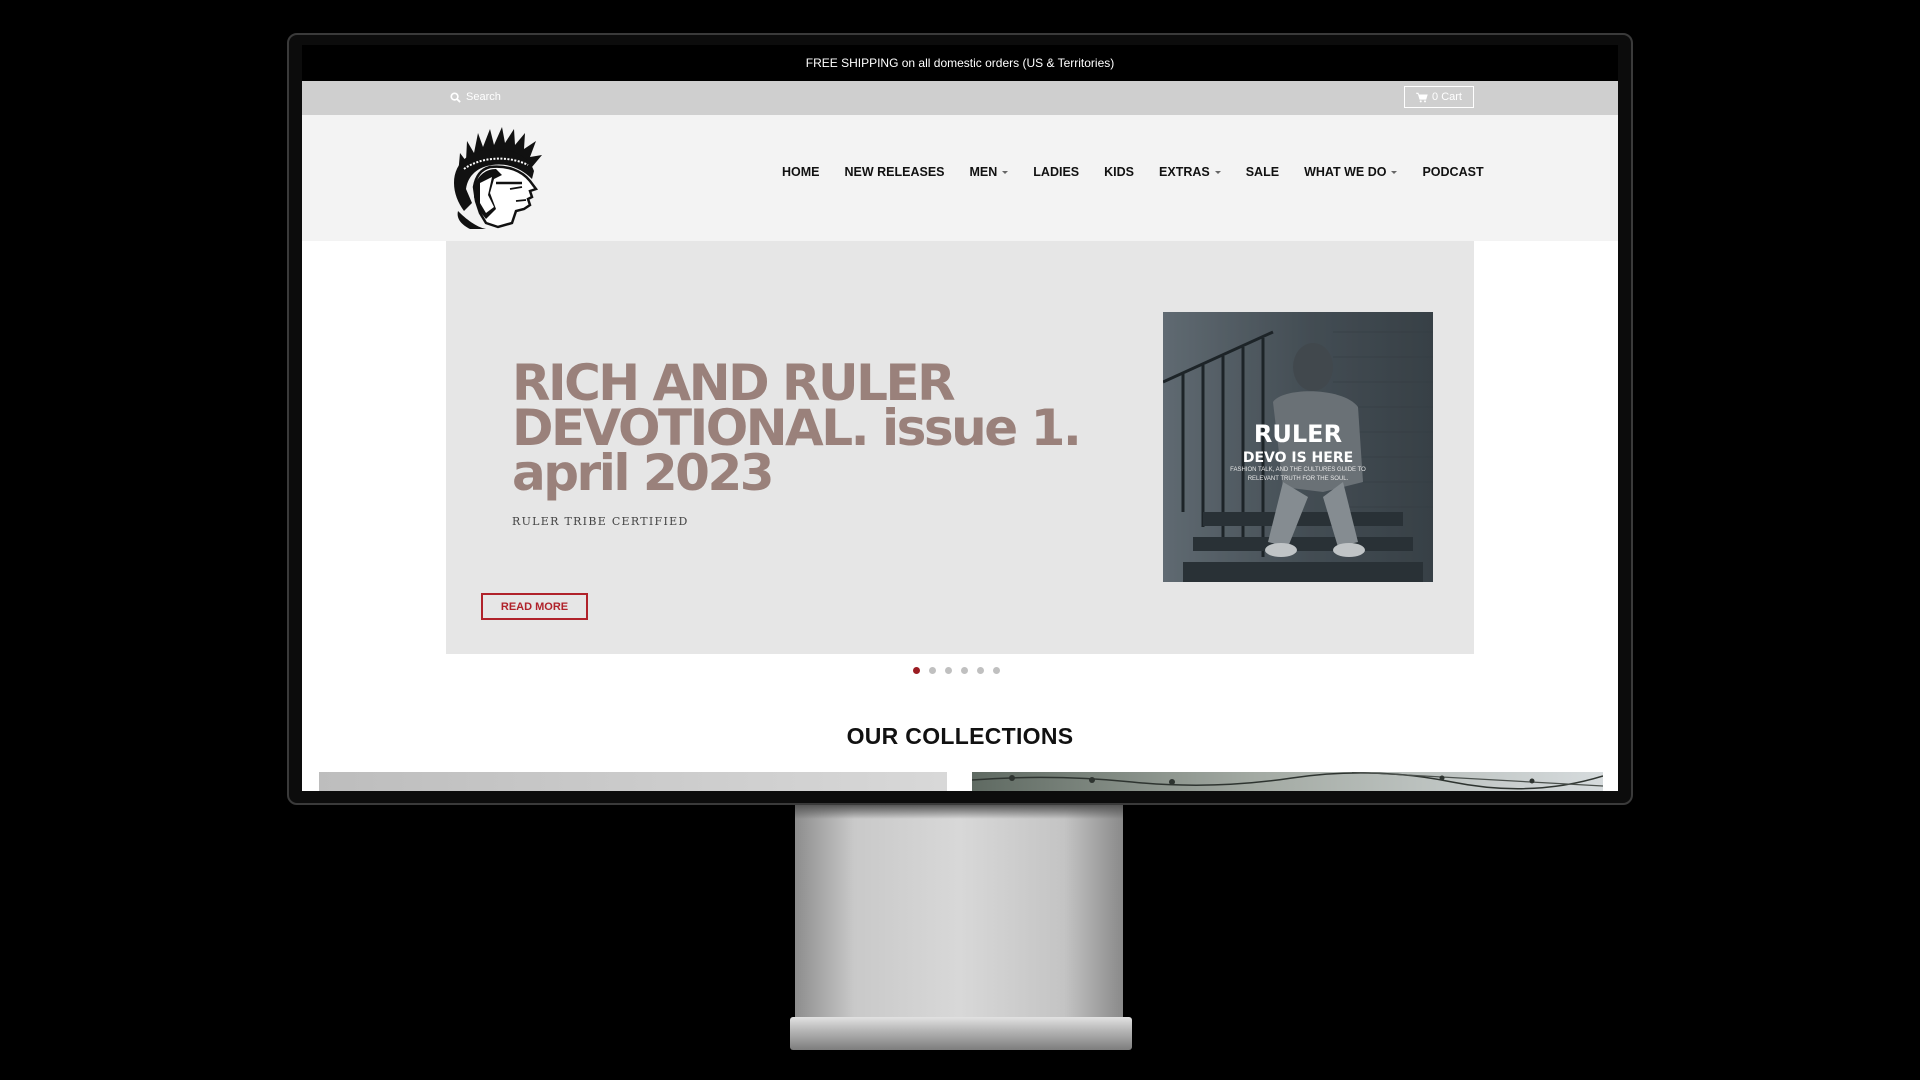 Image resolution: width=1920 pixels, height=1080 pixels. I want to click on search-input: Search, so click(475, 97).